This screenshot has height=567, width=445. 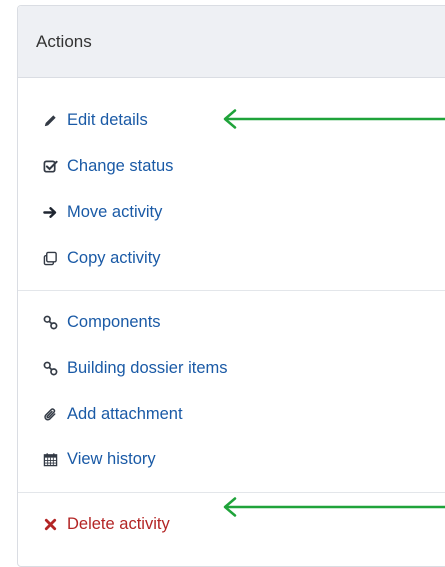 I want to click on pencil-icon, so click(x=50, y=120).